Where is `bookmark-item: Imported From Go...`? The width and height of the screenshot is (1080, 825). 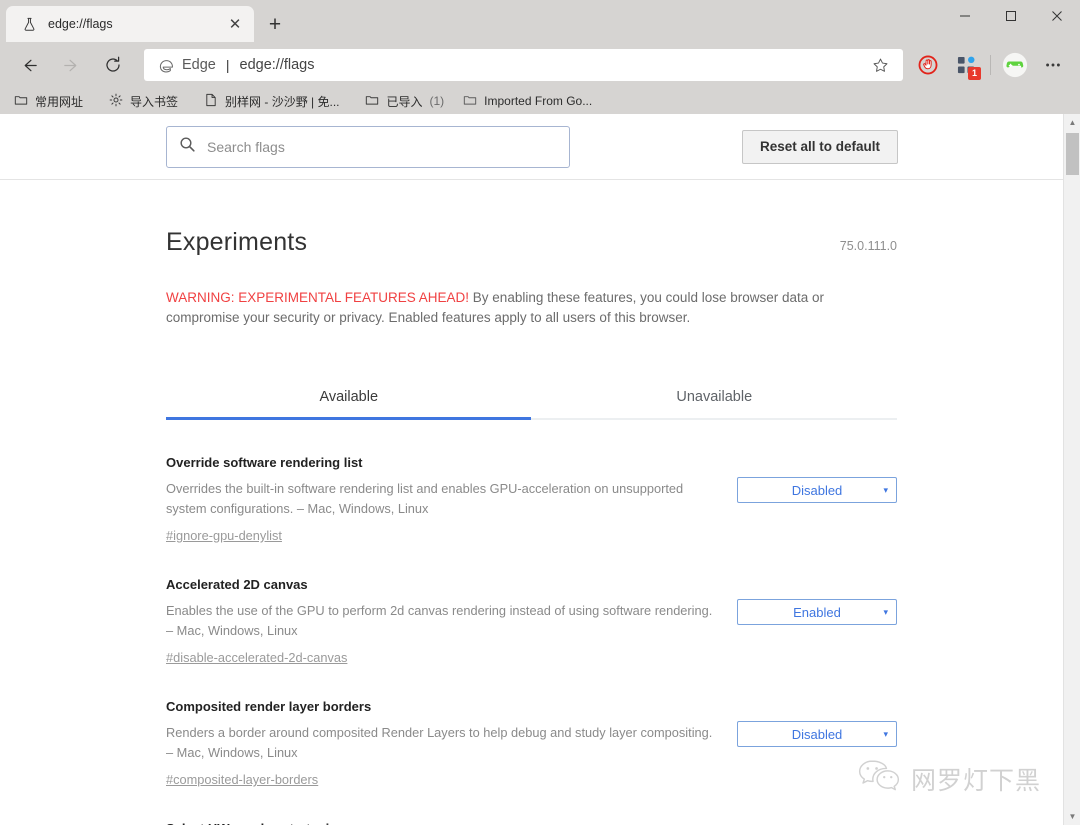
bookmark-item: Imported From Go... is located at coordinates (533, 101).